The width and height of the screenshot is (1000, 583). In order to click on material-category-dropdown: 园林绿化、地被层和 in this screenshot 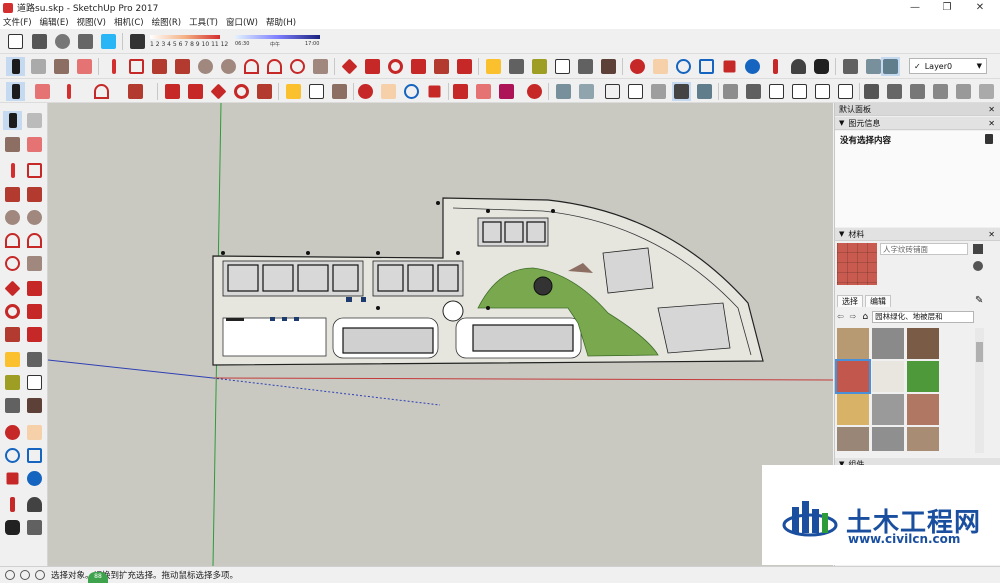, I will do `click(923, 316)`.